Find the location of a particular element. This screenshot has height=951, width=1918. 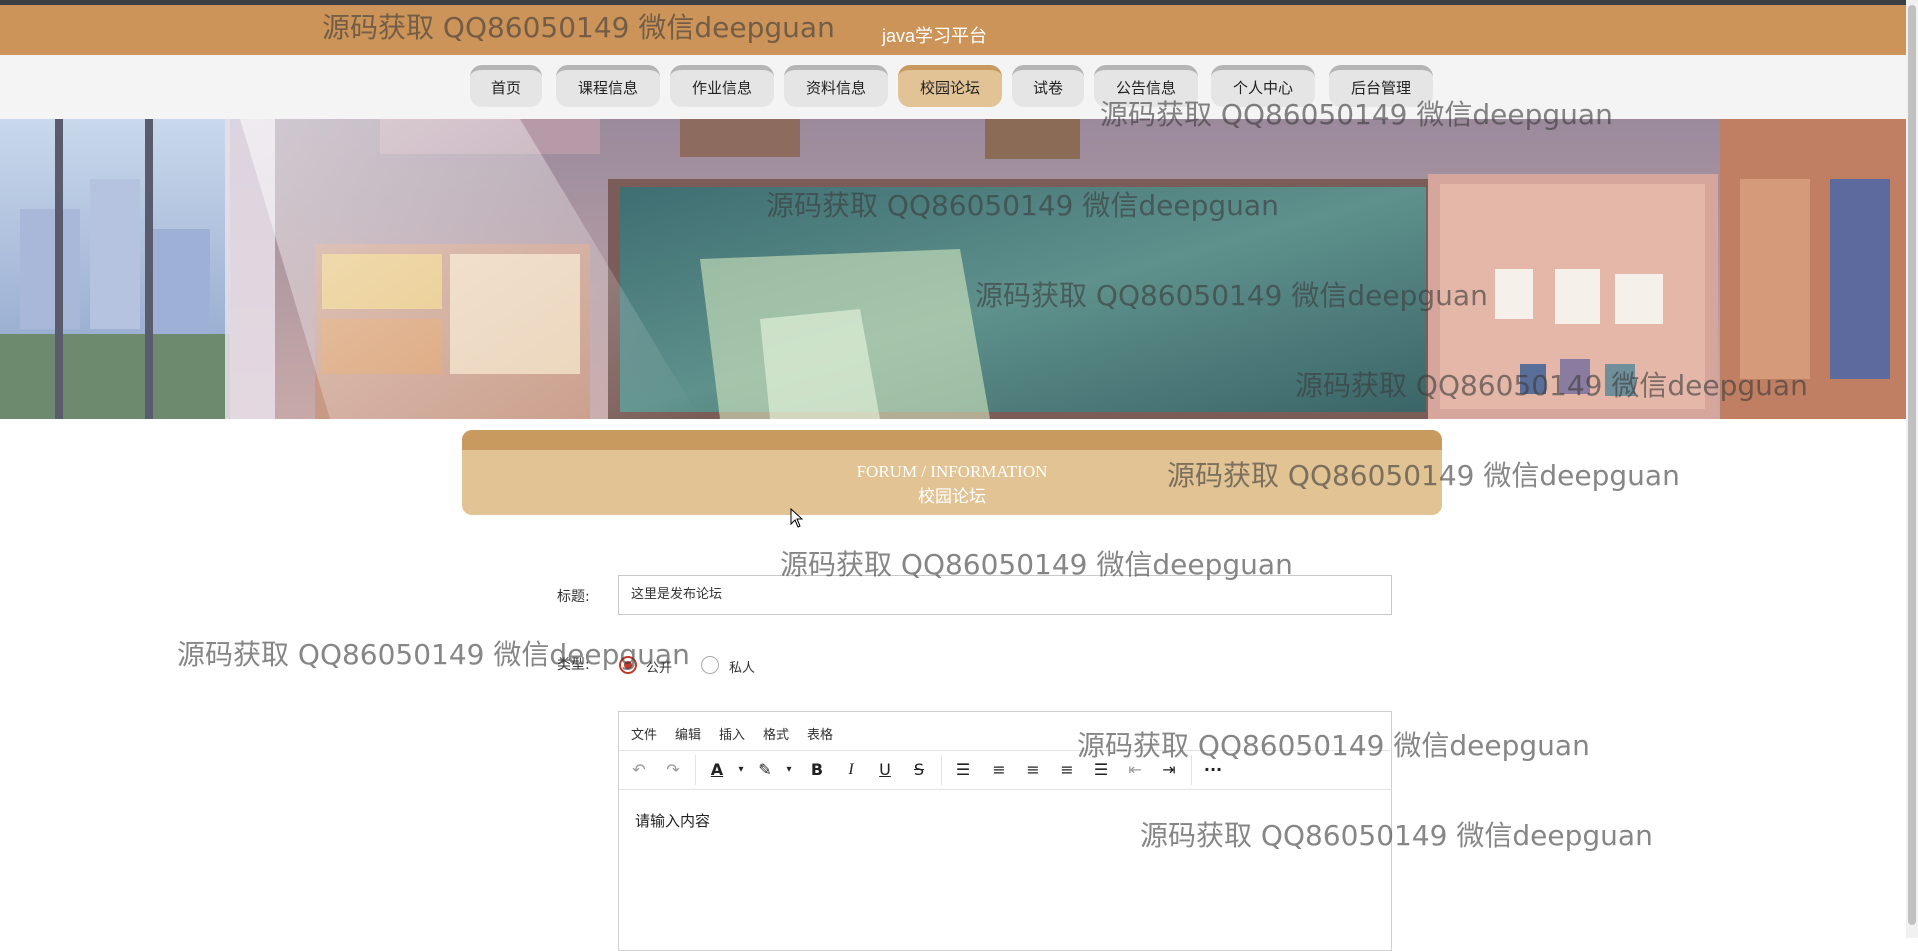

title-input: 这里是发布论坛 is located at coordinates (1005, 595).